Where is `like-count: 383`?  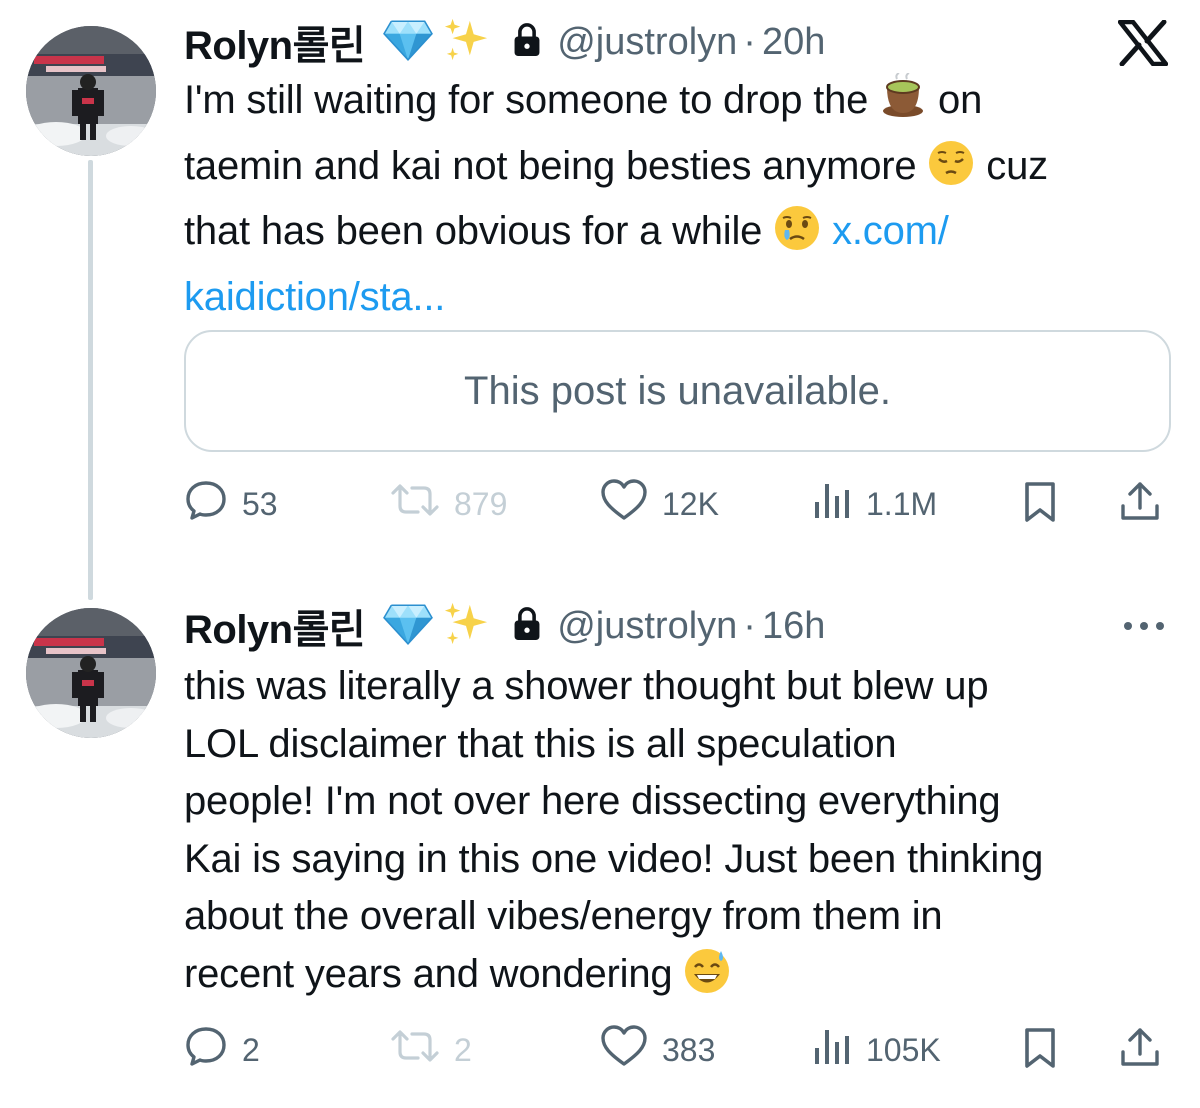 like-count: 383 is located at coordinates (689, 1049).